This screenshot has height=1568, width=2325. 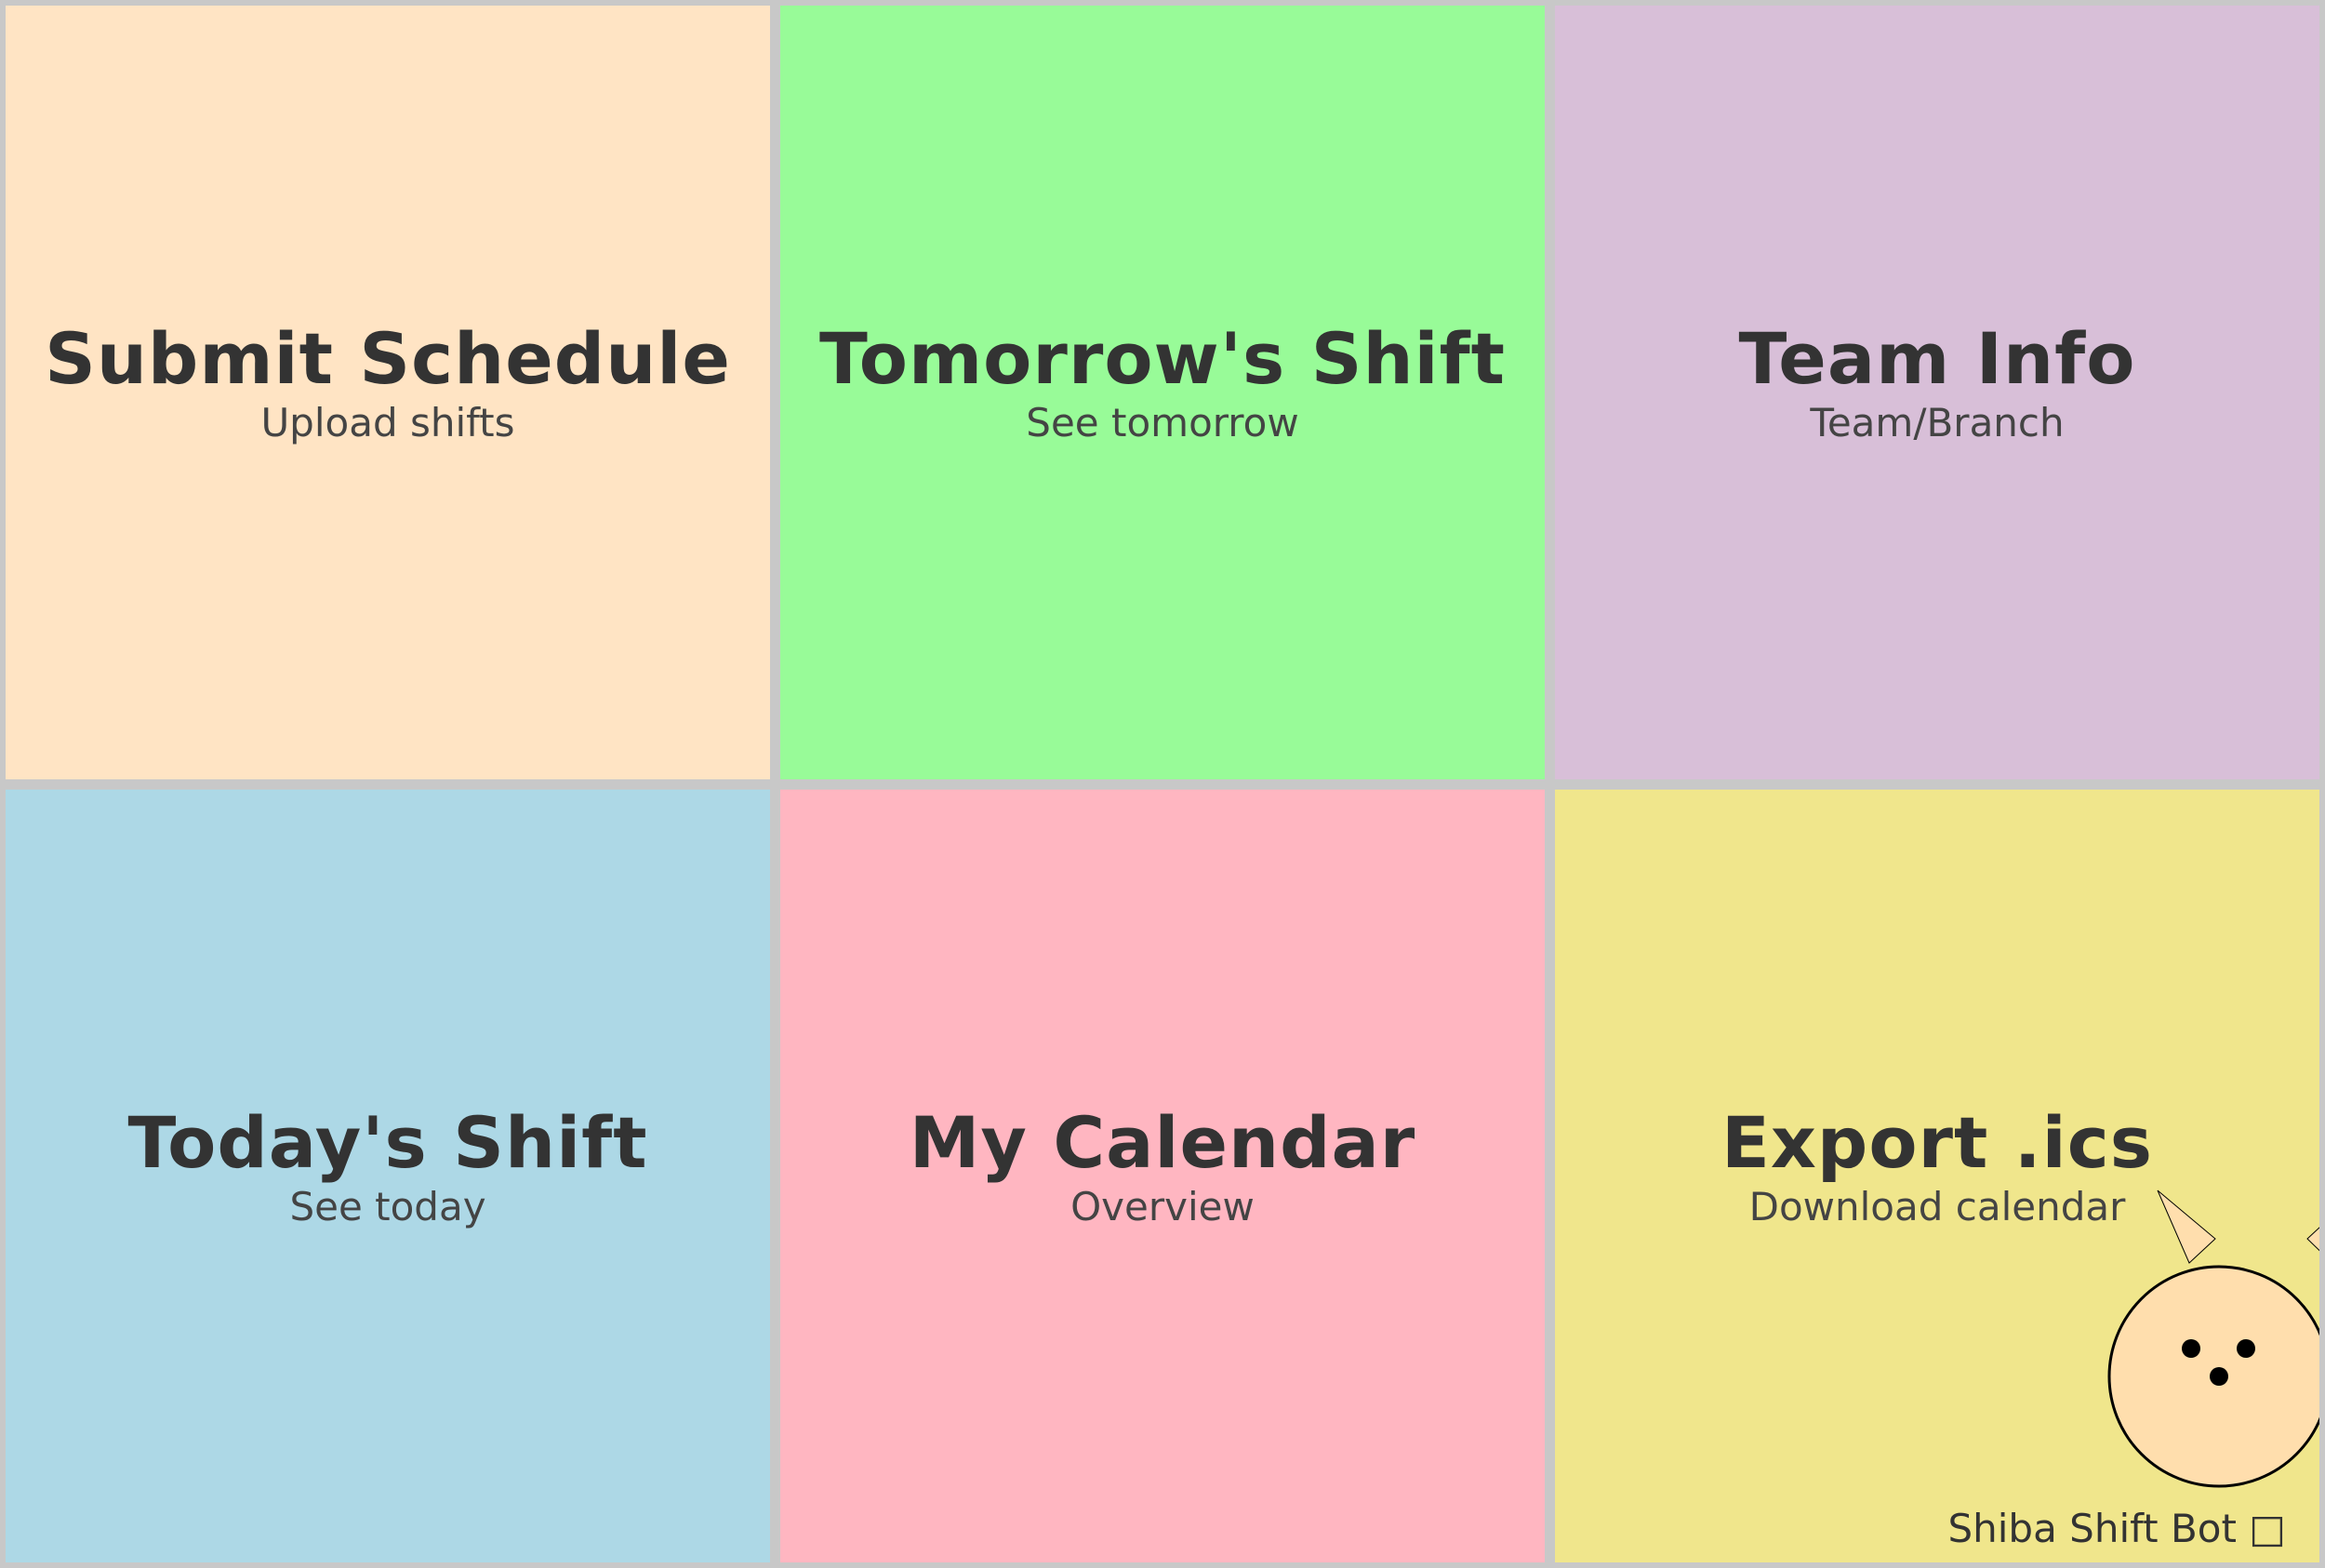 I want to click on tile-title: Tomorrow's Shift, so click(x=1162, y=359).